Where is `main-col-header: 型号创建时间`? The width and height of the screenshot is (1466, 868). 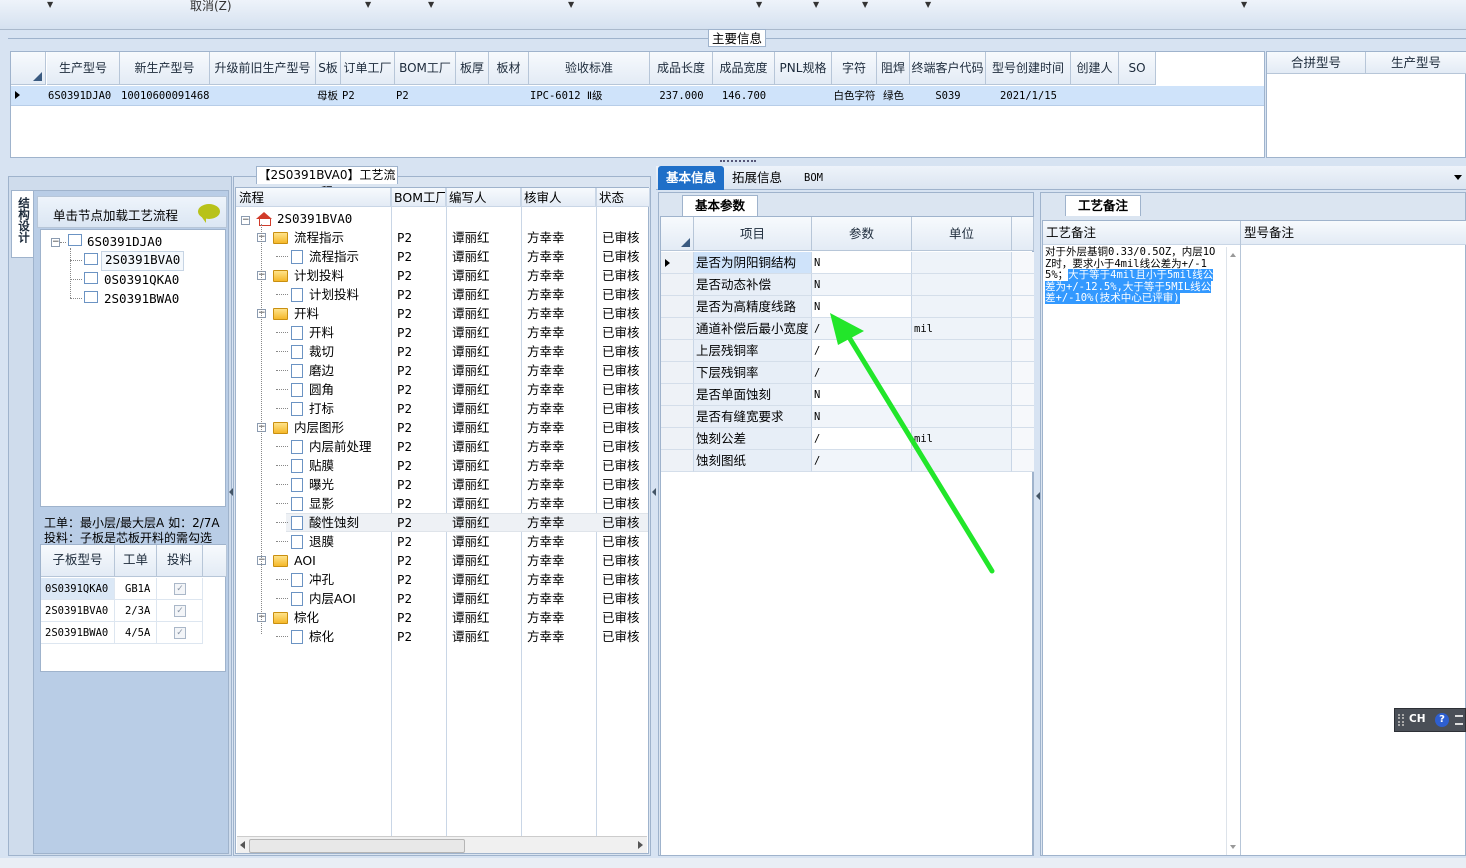 main-col-header: 型号创建时间 is located at coordinates (1028, 68).